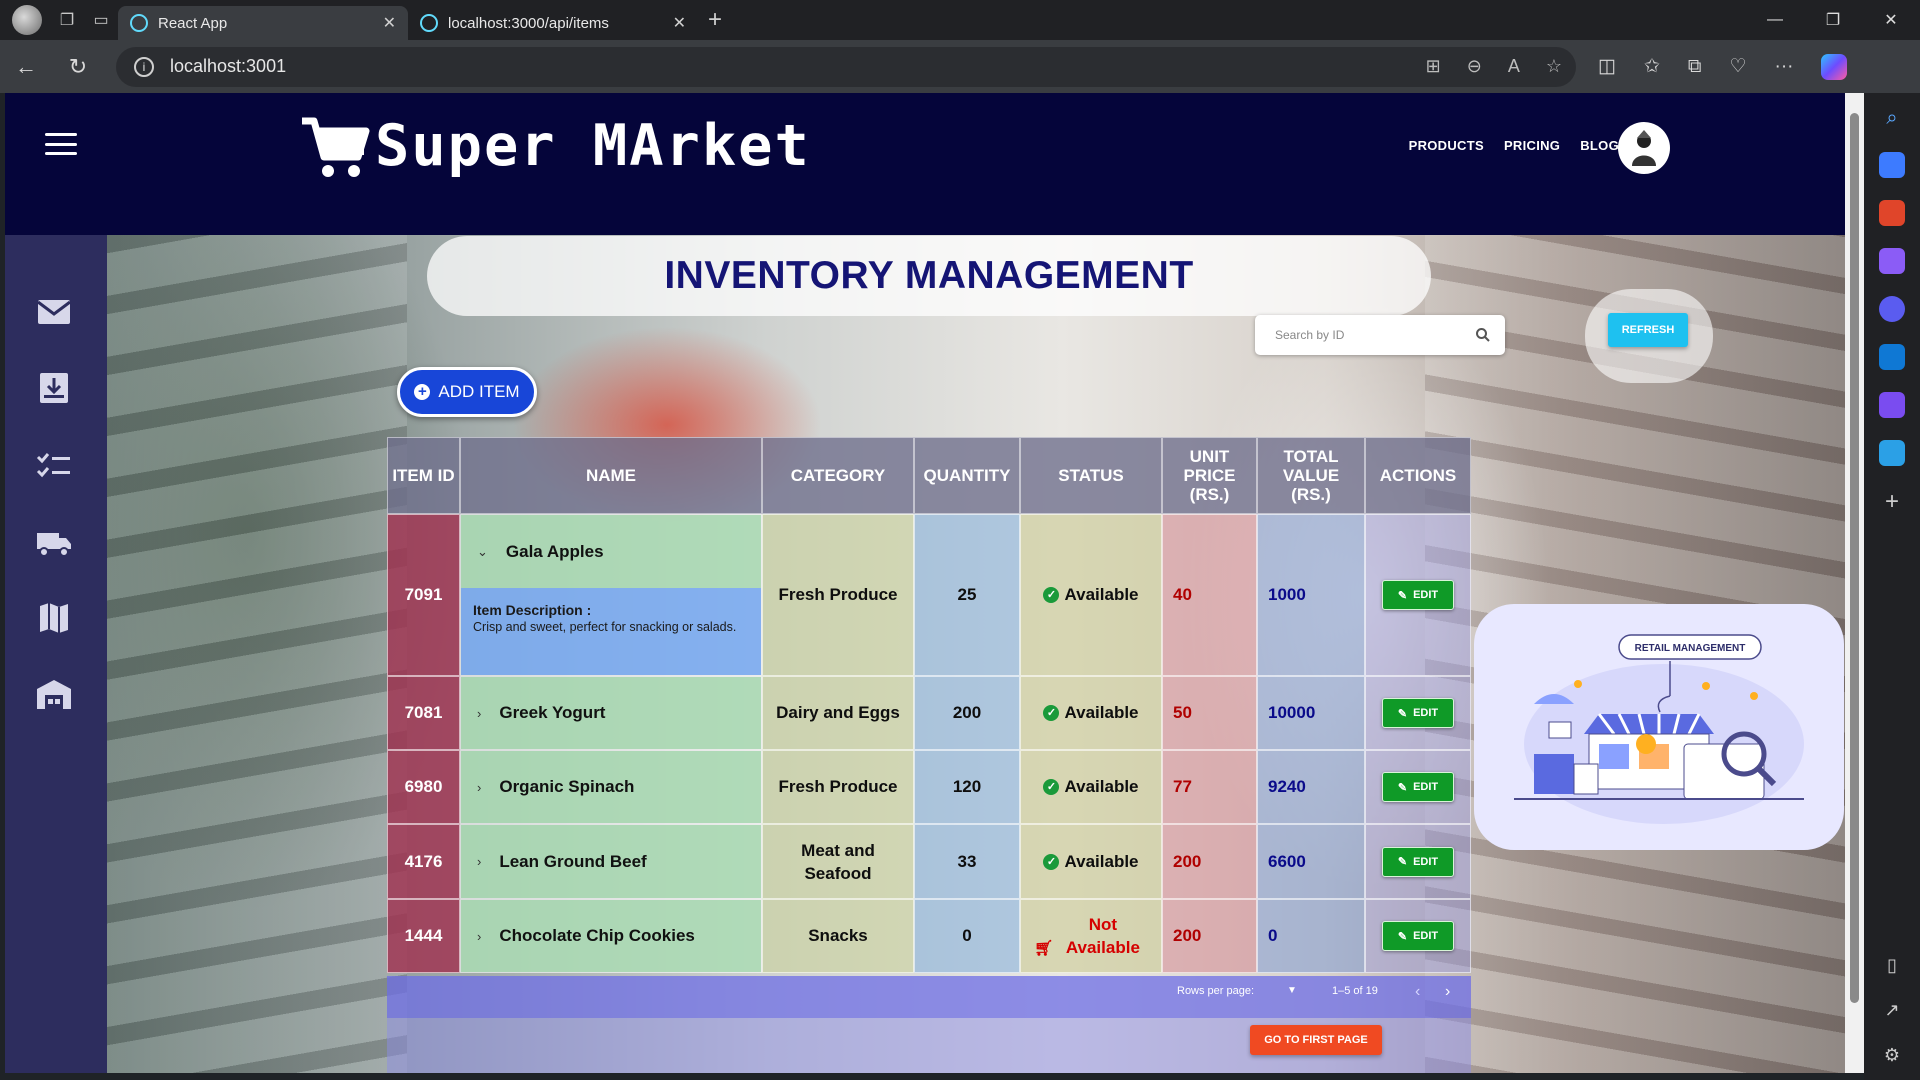 The width and height of the screenshot is (1920, 1080). Describe the element at coordinates (611, 713) in the screenshot. I see `name-toggle: › Greek Yogurt` at that location.